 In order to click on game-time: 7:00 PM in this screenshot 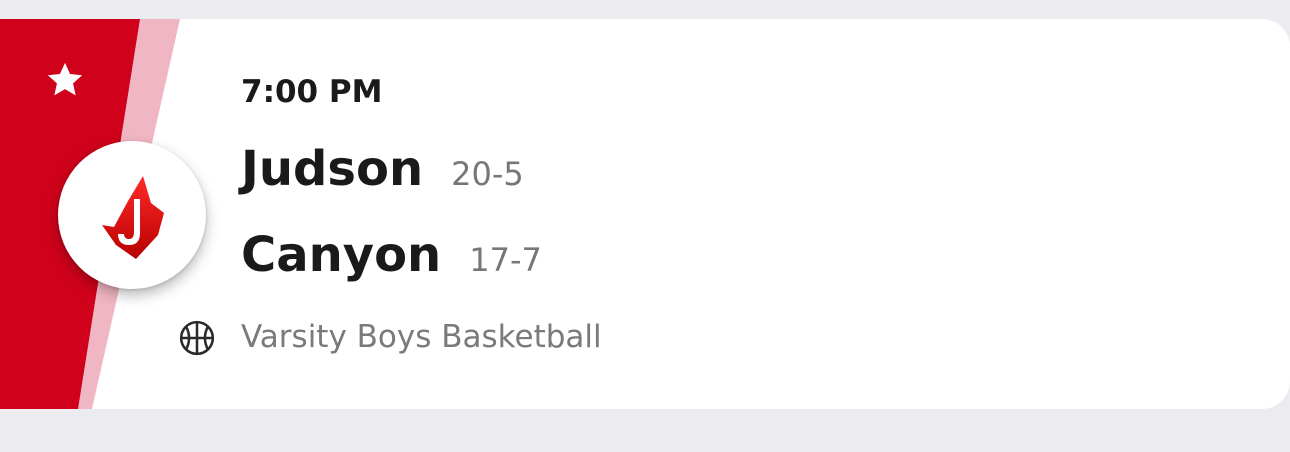, I will do `click(312, 92)`.